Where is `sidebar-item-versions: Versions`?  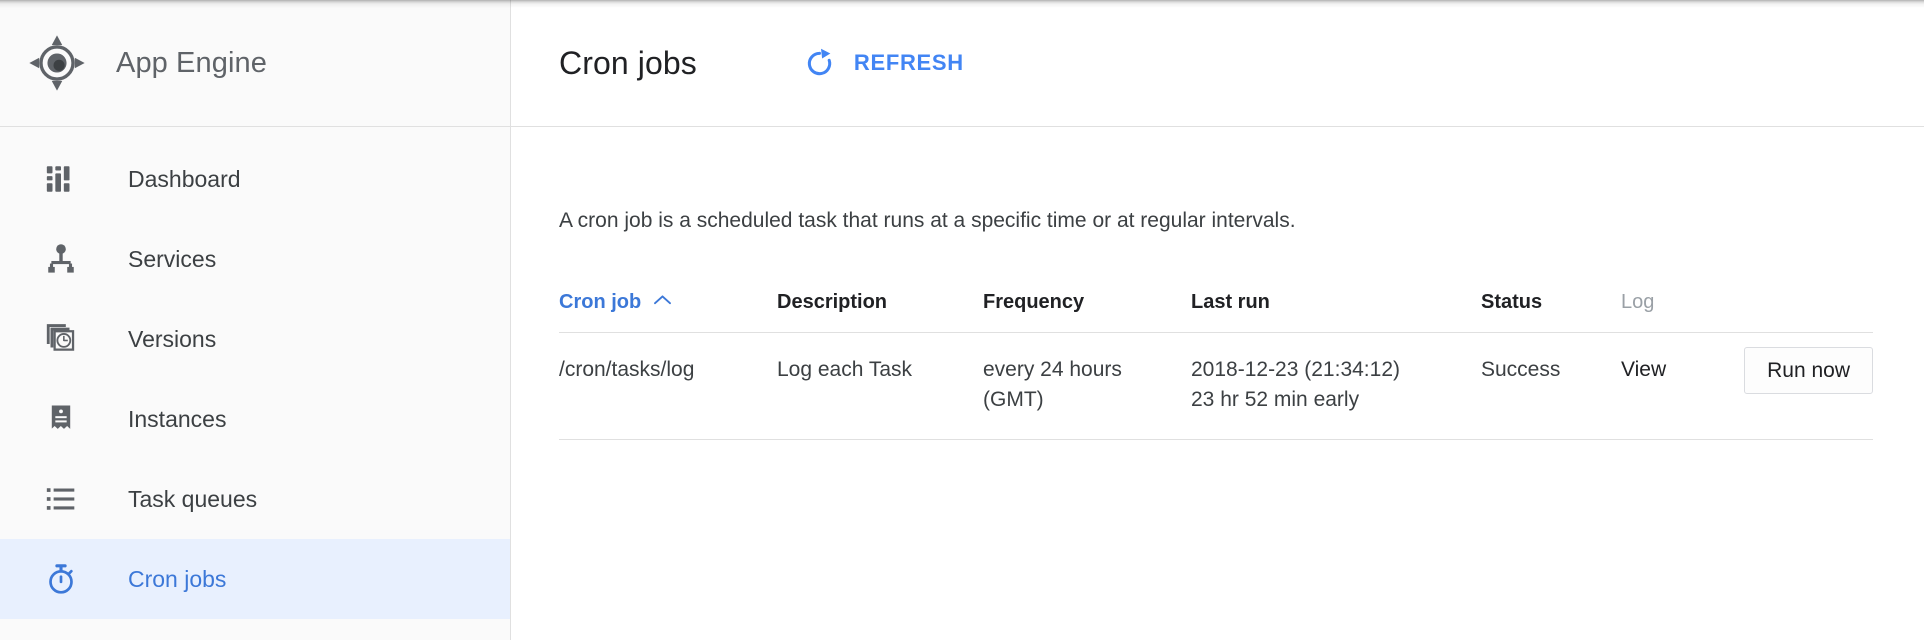 sidebar-item-versions: Versions is located at coordinates (255, 339).